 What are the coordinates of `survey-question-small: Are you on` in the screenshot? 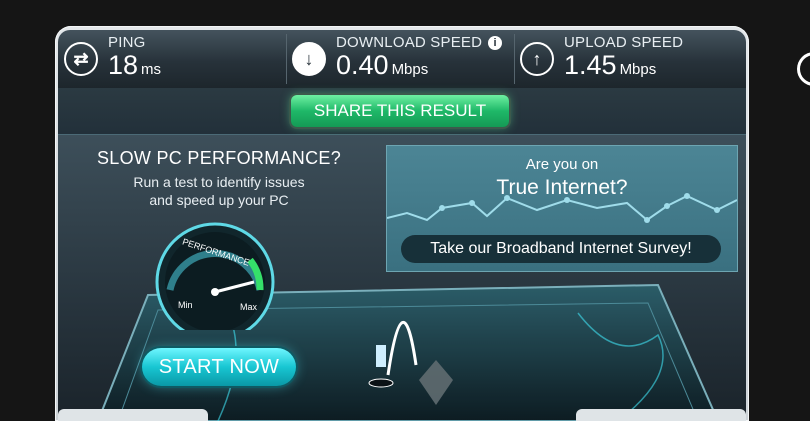 It's located at (562, 164).